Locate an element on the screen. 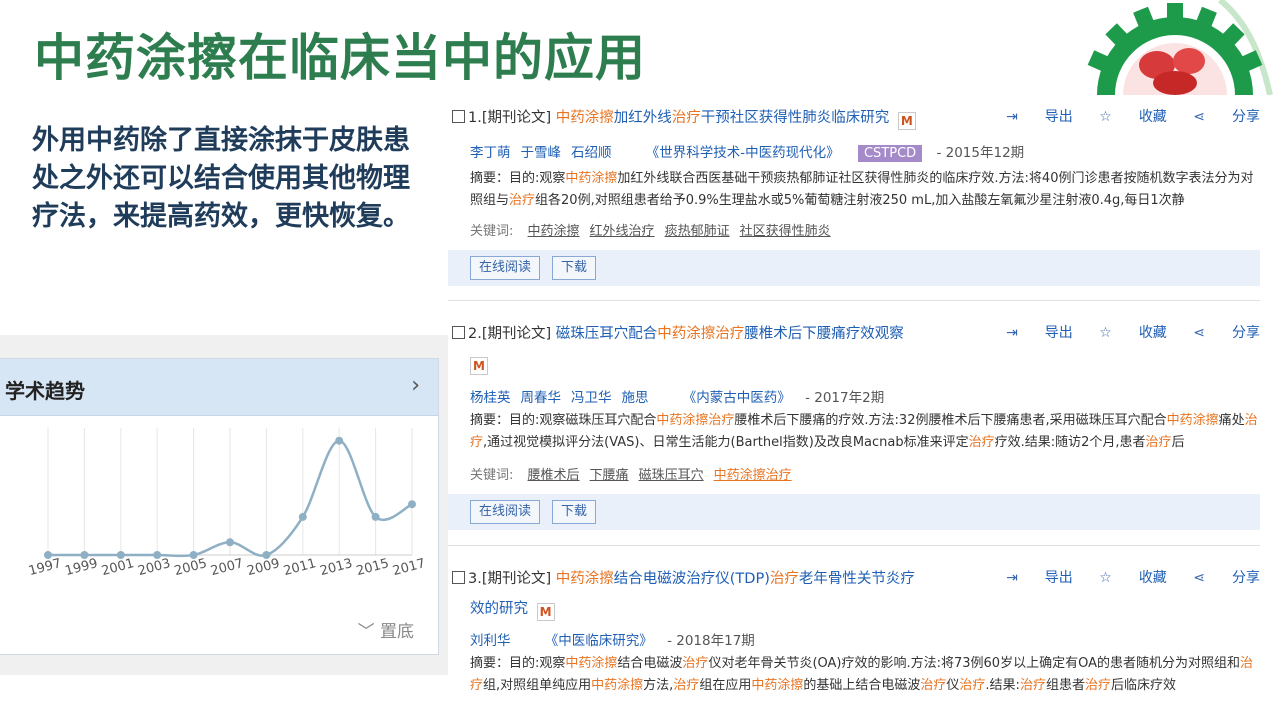 This screenshot has height=720, width=1280. result-index: 1.[期刊论文] is located at coordinates (510, 118).